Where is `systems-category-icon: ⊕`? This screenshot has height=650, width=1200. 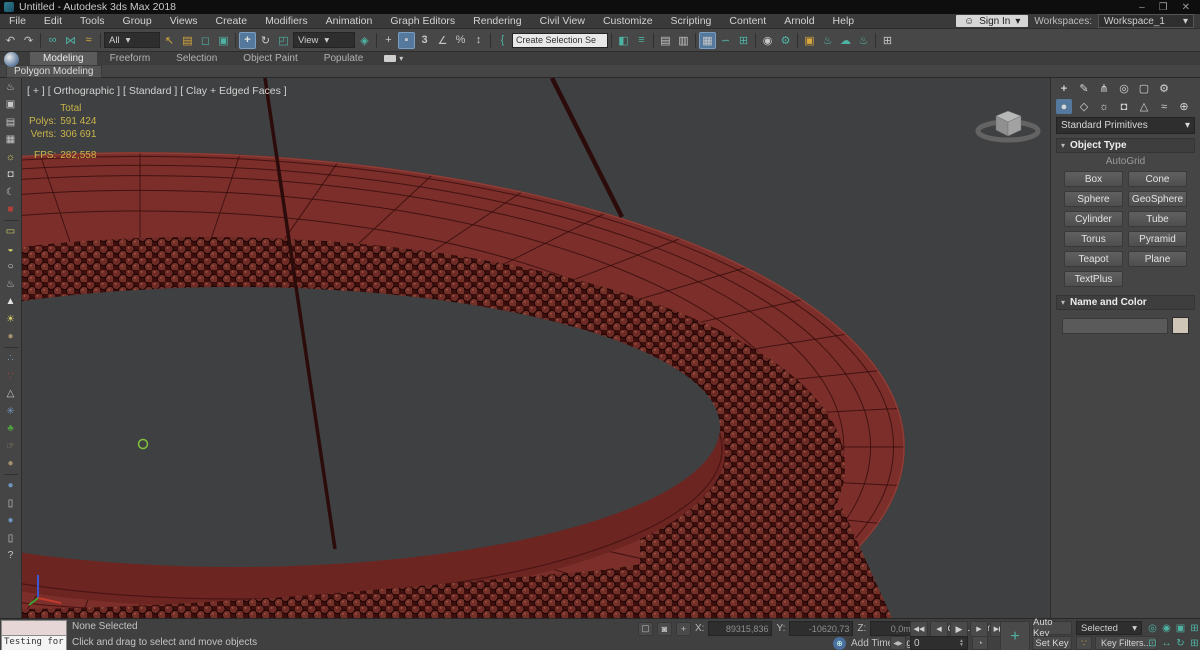 systems-category-icon: ⊕ is located at coordinates (1184, 106).